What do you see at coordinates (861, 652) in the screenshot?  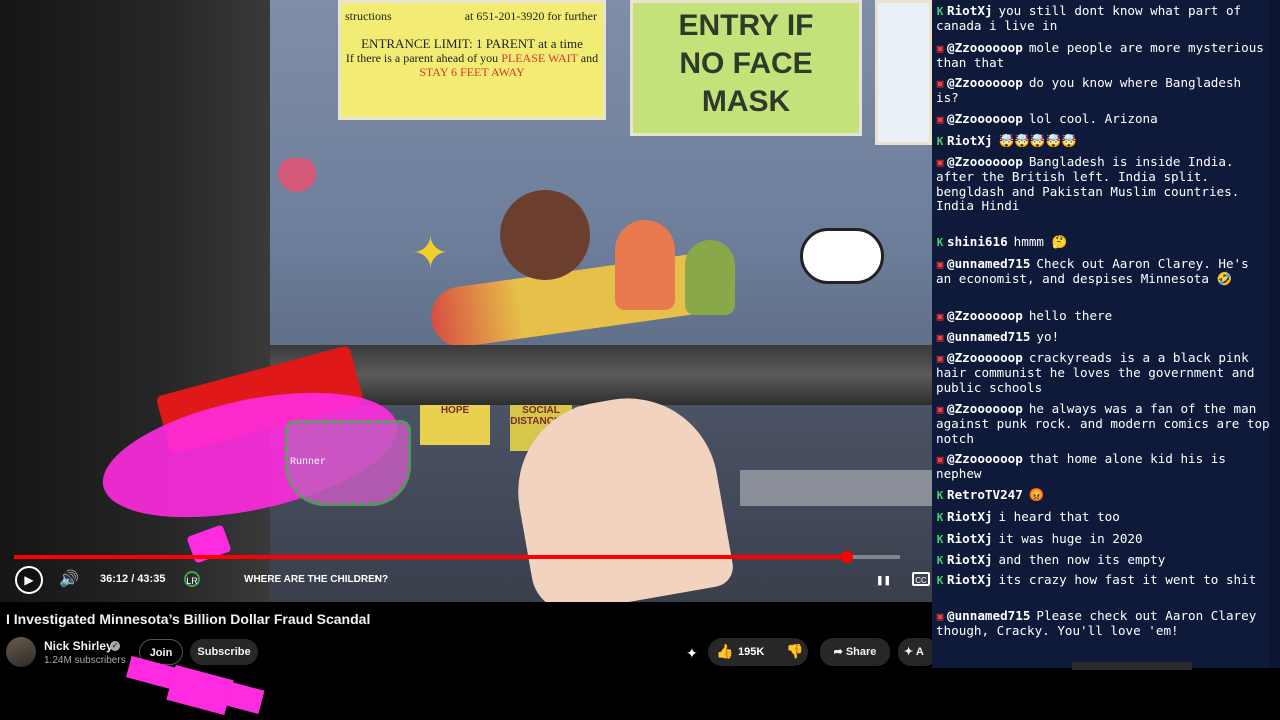 I see `share-label: Share` at bounding box center [861, 652].